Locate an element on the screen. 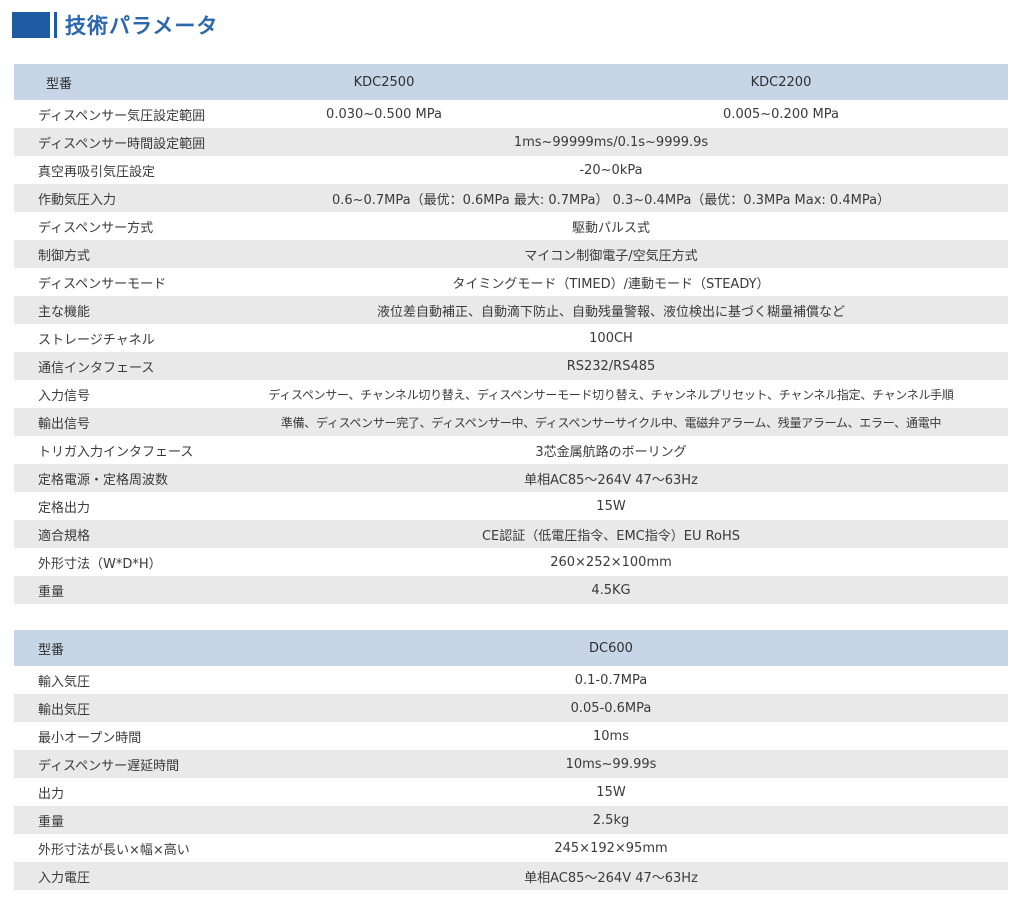 This screenshot has width=1023, height=910. table-header-row: 型番 DC600 is located at coordinates (511, 648).